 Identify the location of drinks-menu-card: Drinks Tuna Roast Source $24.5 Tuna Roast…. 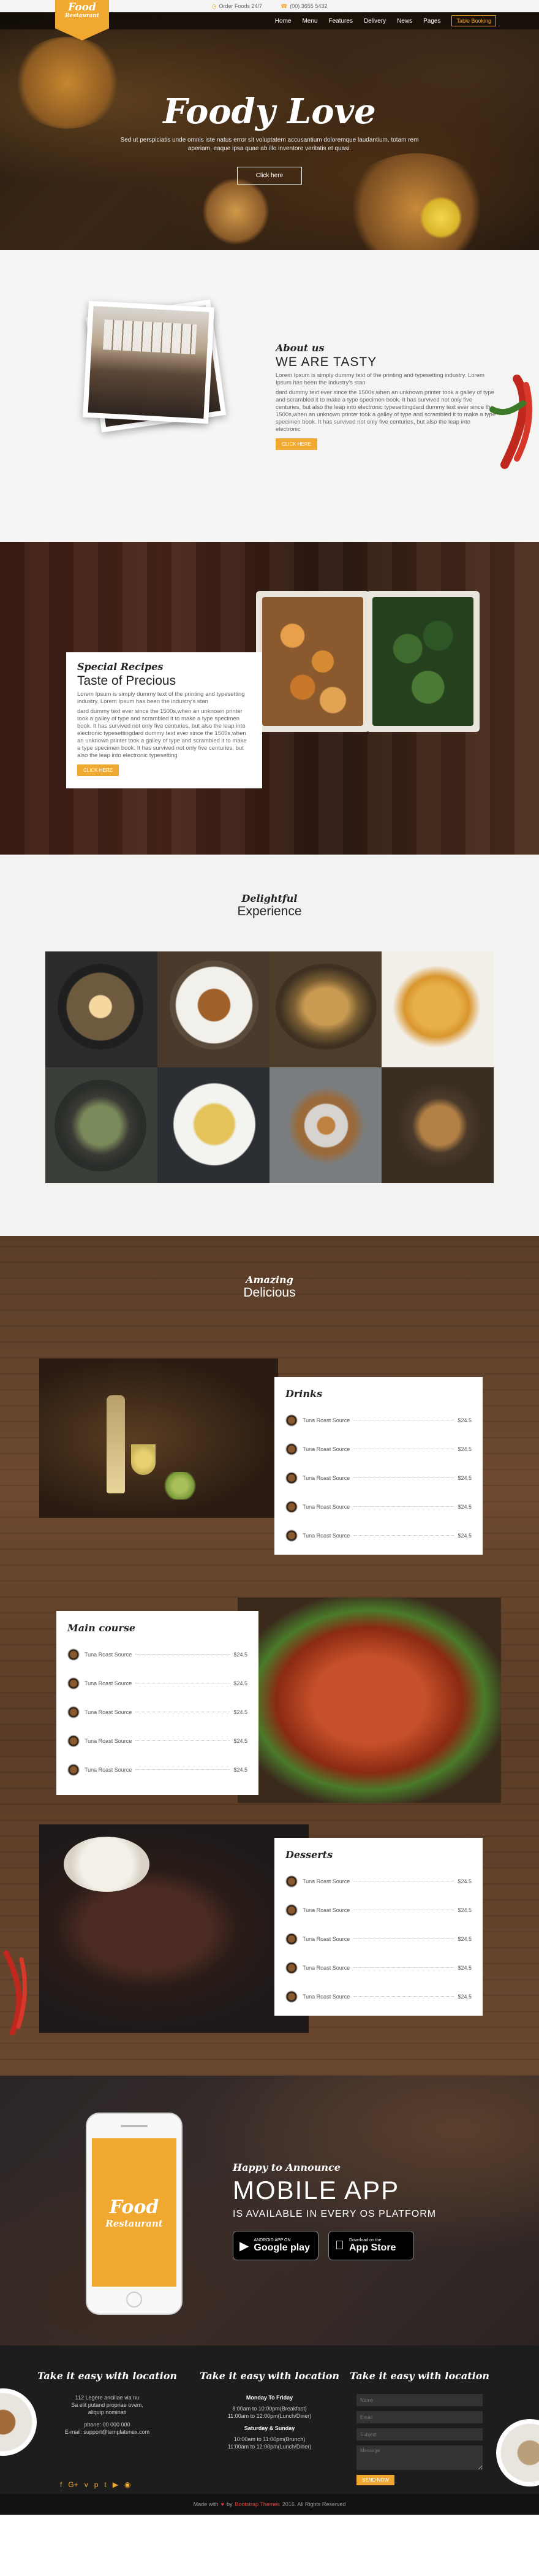
(379, 1466).